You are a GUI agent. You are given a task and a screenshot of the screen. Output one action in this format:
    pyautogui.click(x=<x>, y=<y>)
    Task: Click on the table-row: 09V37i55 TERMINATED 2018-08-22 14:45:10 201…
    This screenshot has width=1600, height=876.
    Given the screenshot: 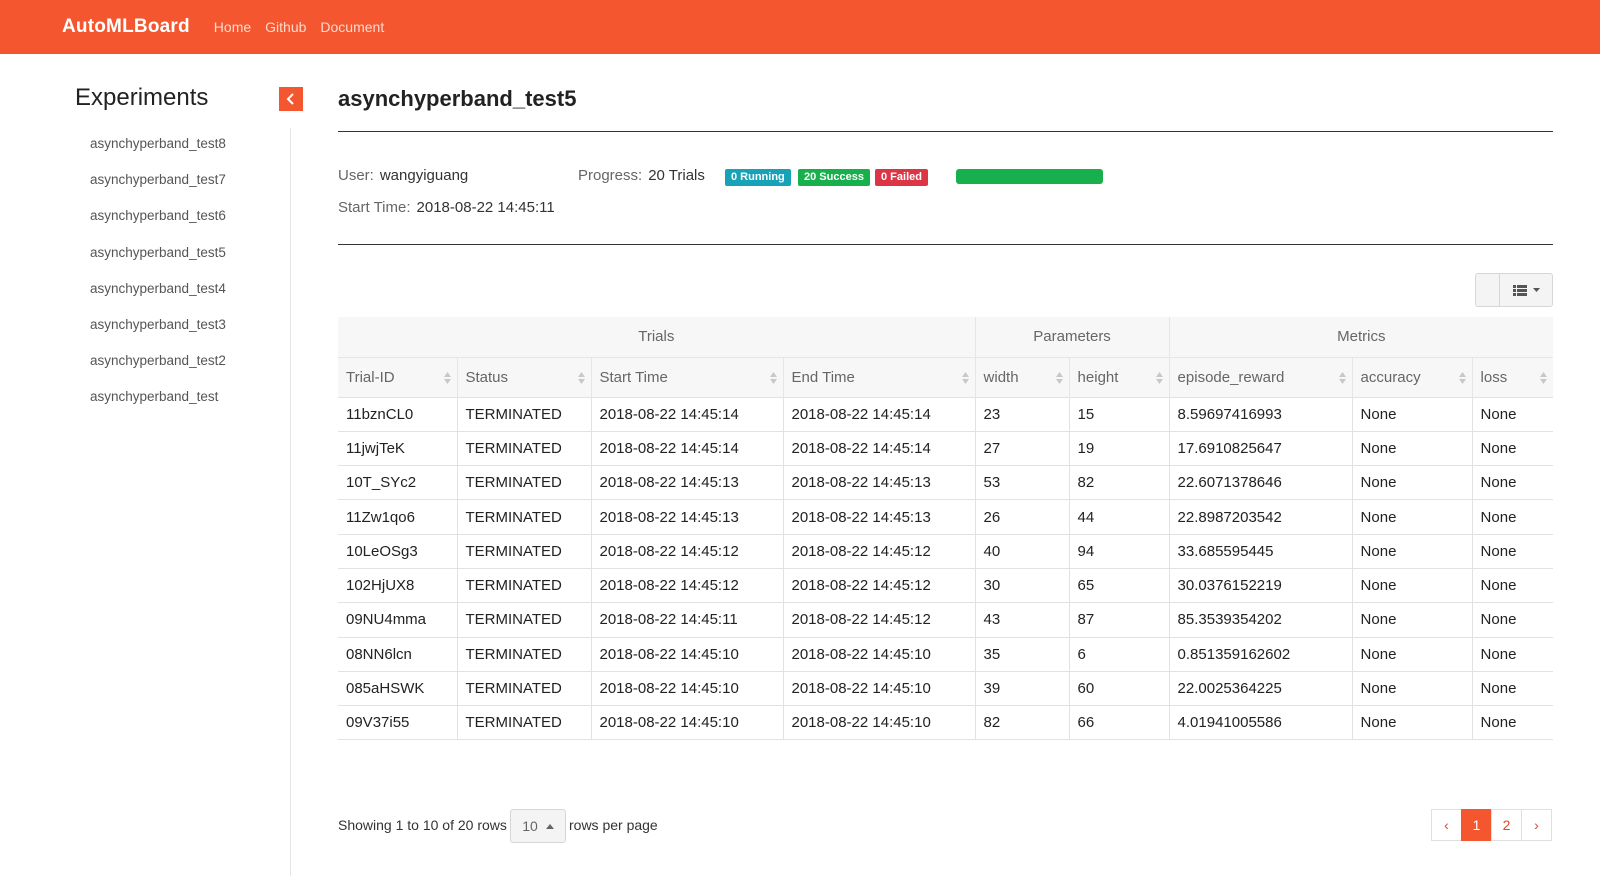 What is the action you would take?
    pyautogui.click(x=946, y=723)
    